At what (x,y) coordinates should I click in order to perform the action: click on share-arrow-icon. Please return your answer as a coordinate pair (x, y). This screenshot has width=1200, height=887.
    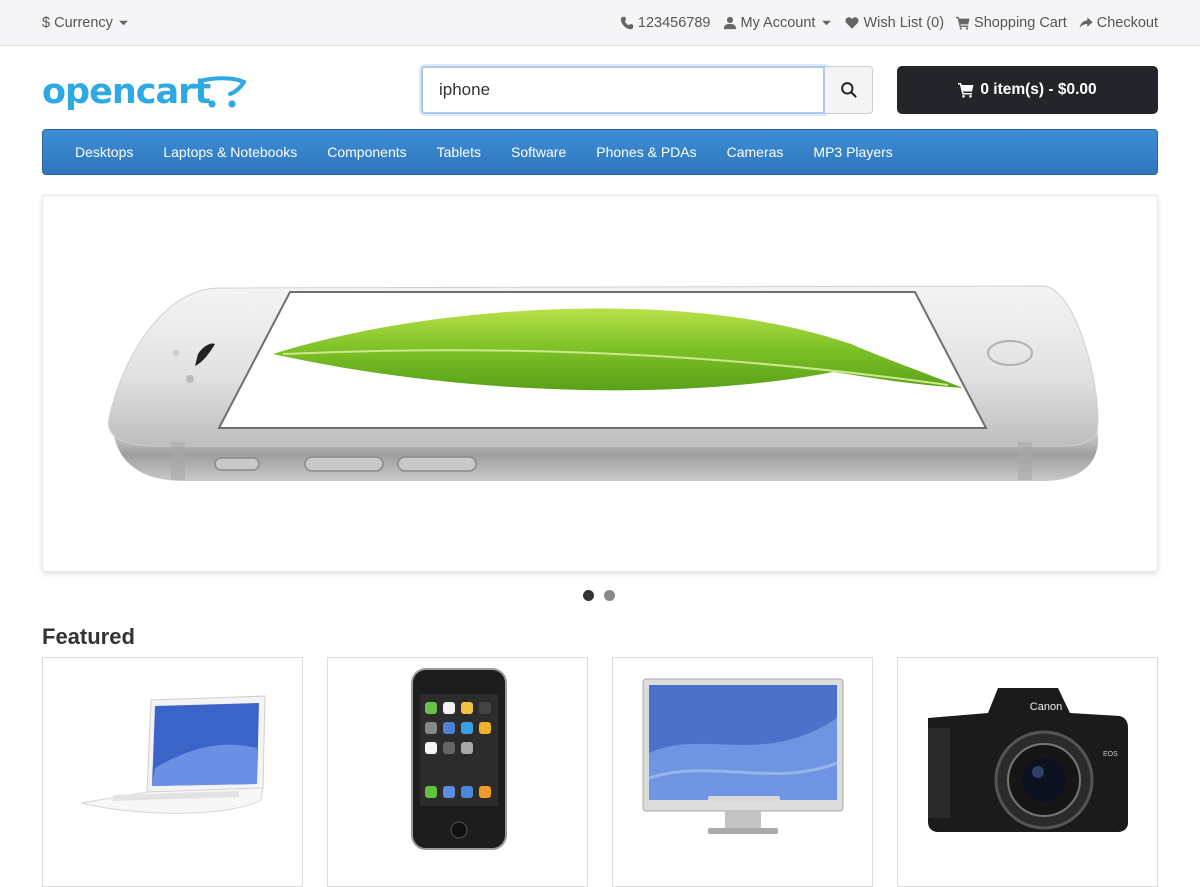
    Looking at the image, I should click on (1086, 23).